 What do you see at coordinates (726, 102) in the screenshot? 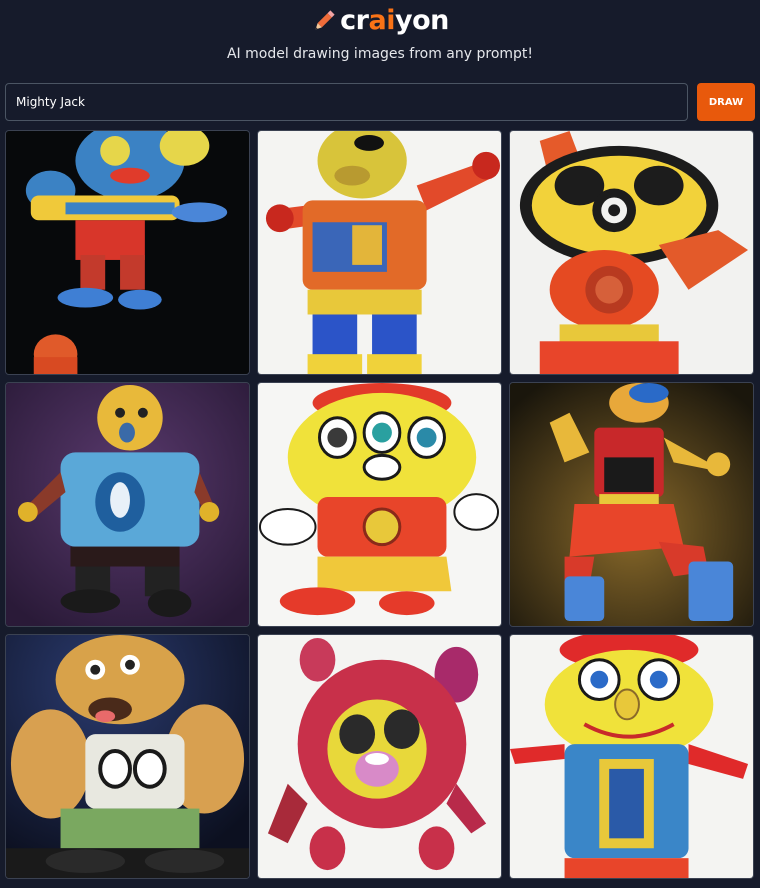
I see `draw-button: DRAW` at bounding box center [726, 102].